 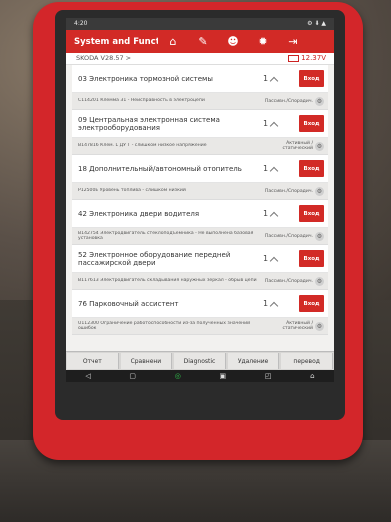 I want to click on vehicle-breadcrumb: SKODA V28.57 > 12.37V, so click(x=200, y=59).